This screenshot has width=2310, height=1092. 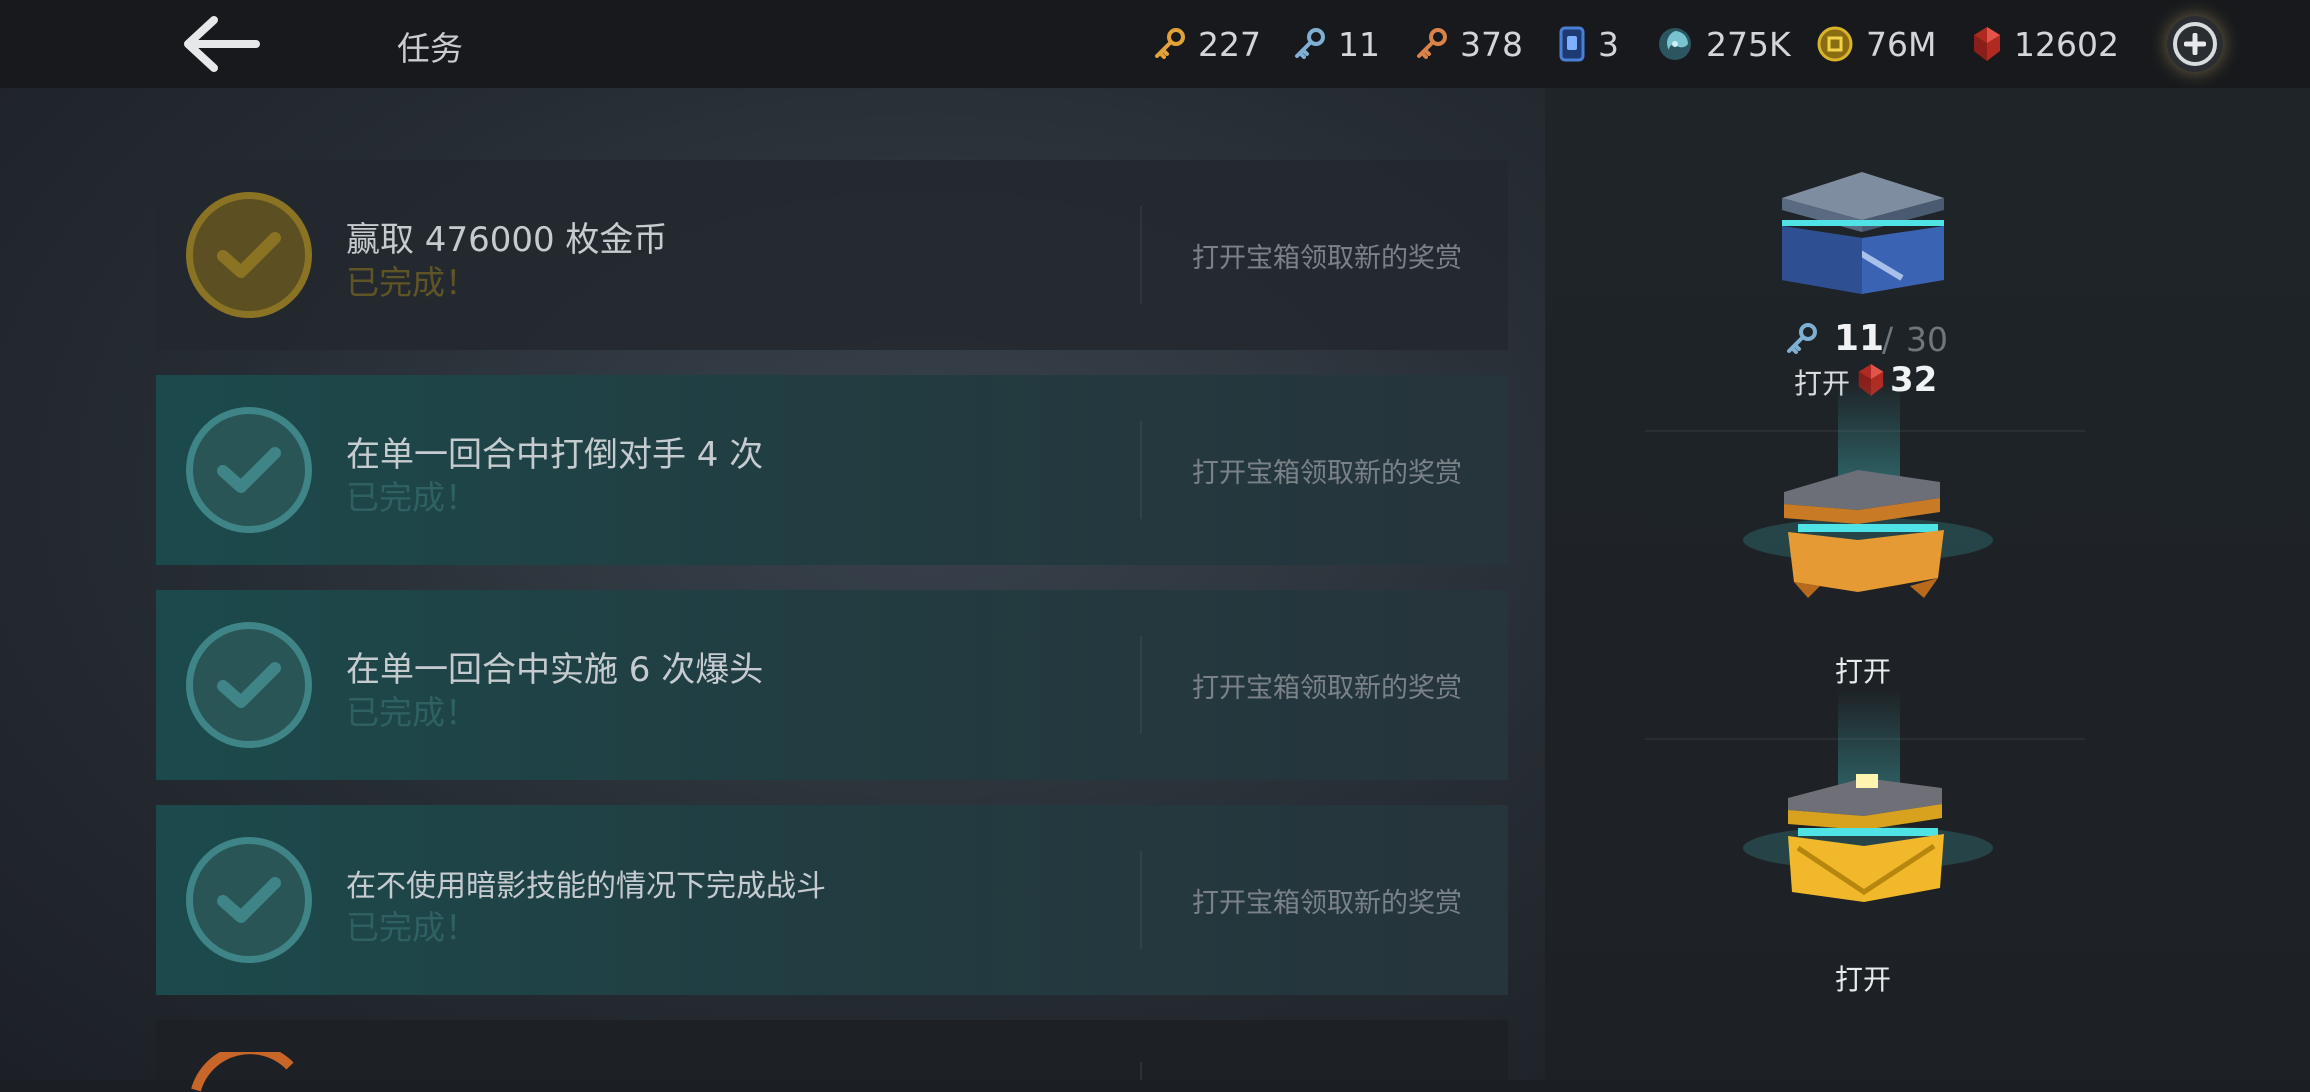 What do you see at coordinates (1927, 339) in the screenshot?
I see `keys-required: 30` at bounding box center [1927, 339].